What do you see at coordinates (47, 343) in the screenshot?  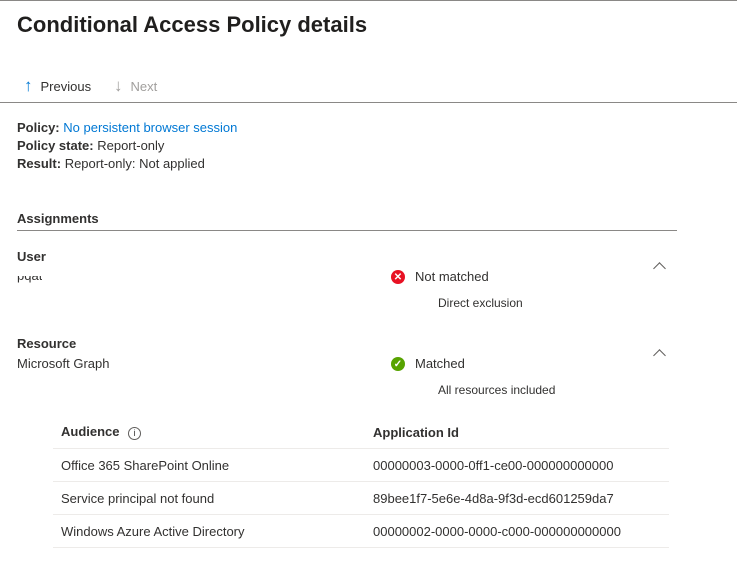 I see `resource-label: Resource` at bounding box center [47, 343].